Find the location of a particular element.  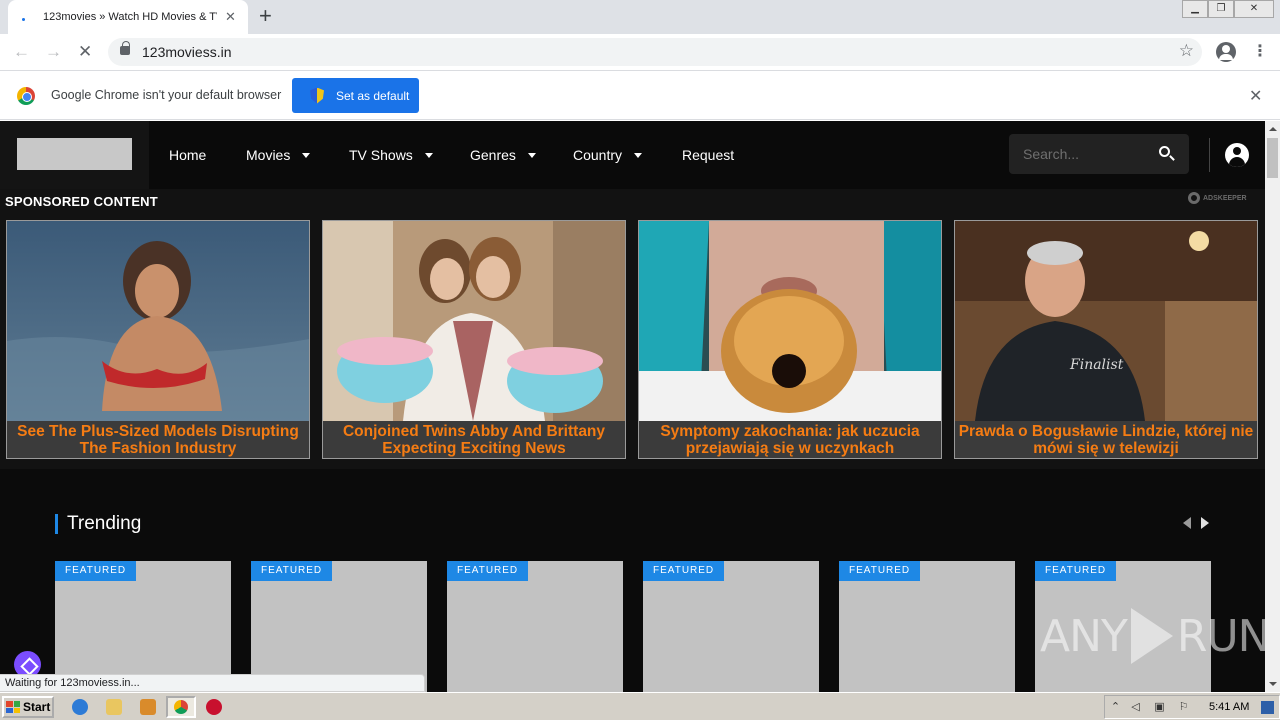

back-arrow-icon: ← is located at coordinates (21, 52).